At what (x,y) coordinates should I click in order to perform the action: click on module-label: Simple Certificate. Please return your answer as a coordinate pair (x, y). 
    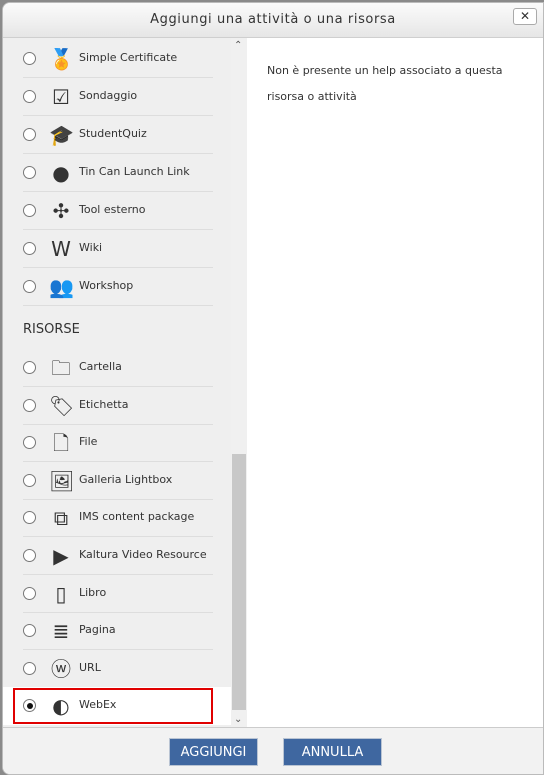
    Looking at the image, I should click on (128, 57).